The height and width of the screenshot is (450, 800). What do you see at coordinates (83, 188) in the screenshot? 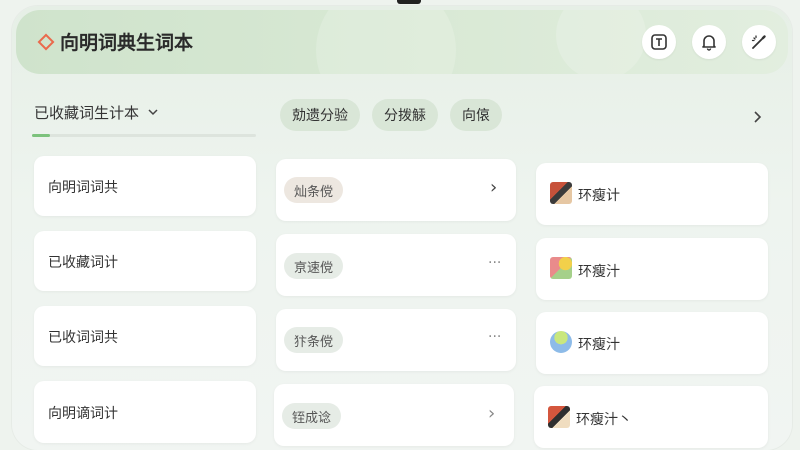
I see `list-item-label: 向明词词共` at bounding box center [83, 188].